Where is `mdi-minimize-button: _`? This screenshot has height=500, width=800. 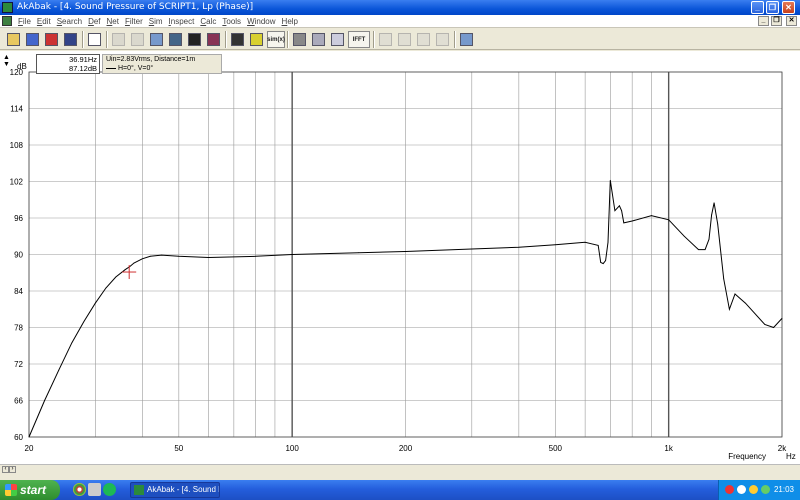
mdi-minimize-button: _ is located at coordinates (763, 21).